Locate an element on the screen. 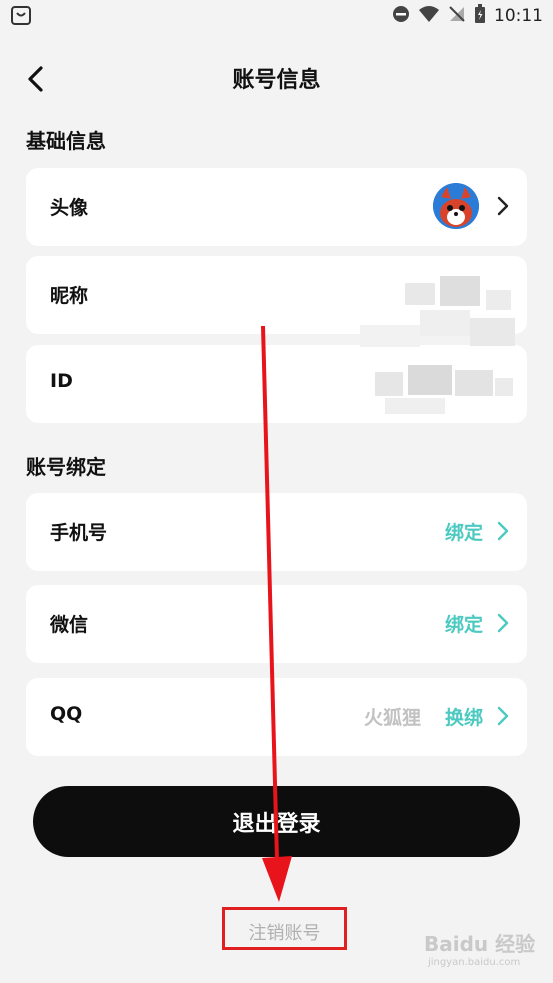 The height and width of the screenshot is (983, 553). phone-bind-action: 绑定 is located at coordinates (464, 531).